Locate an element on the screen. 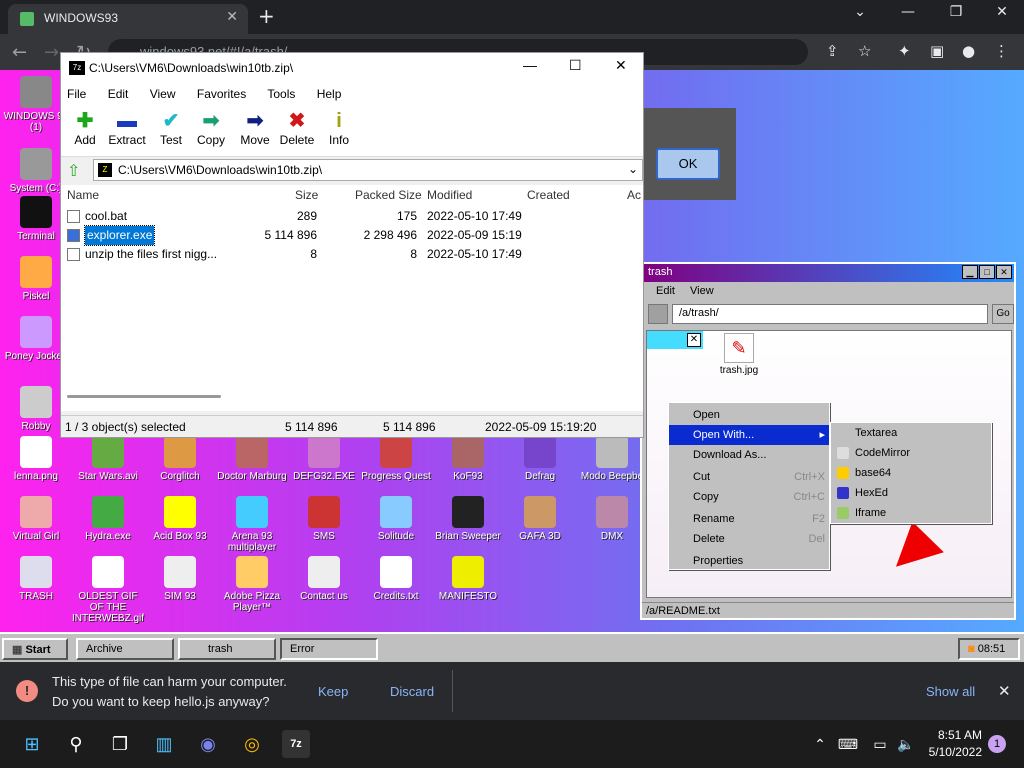 Image resolution: width=1024 pixels, height=768 pixels. taskbar-trash: trash is located at coordinates (227, 649).